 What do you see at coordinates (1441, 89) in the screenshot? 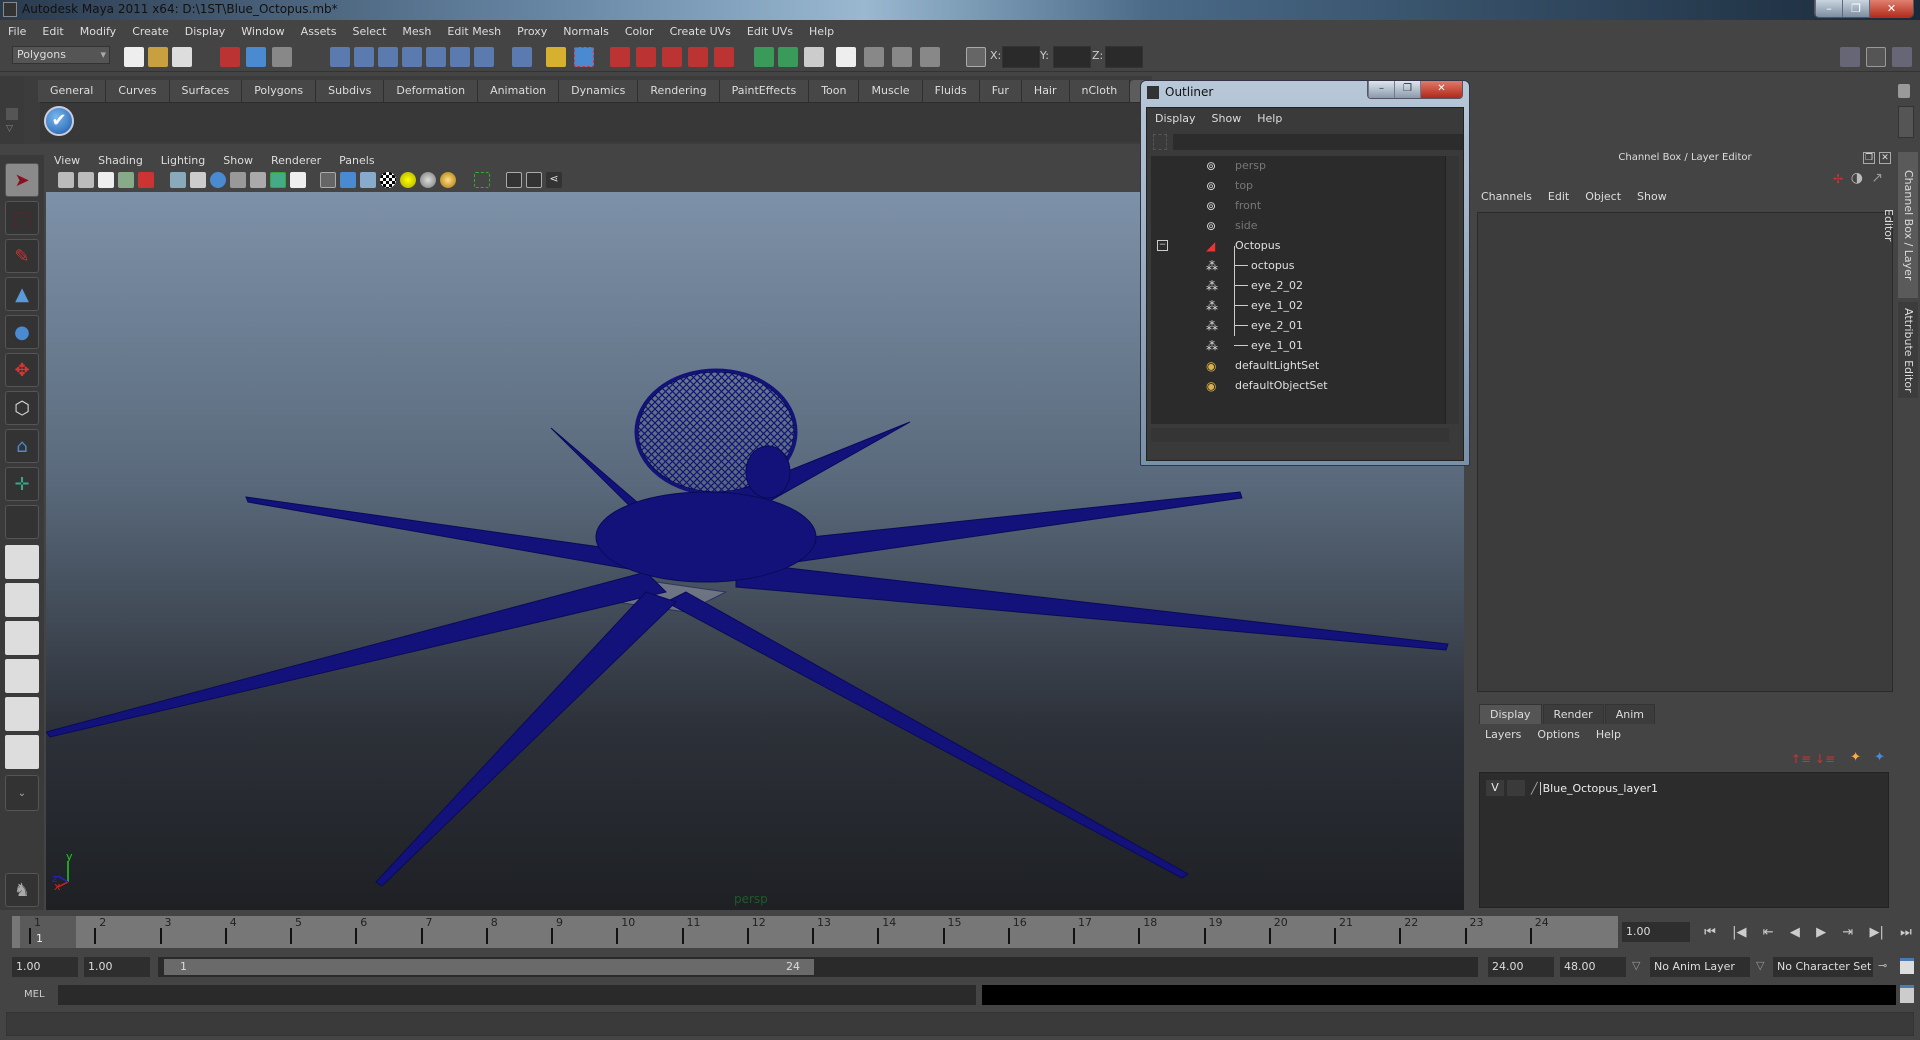
I see `outliner-close-button: ✕` at bounding box center [1441, 89].